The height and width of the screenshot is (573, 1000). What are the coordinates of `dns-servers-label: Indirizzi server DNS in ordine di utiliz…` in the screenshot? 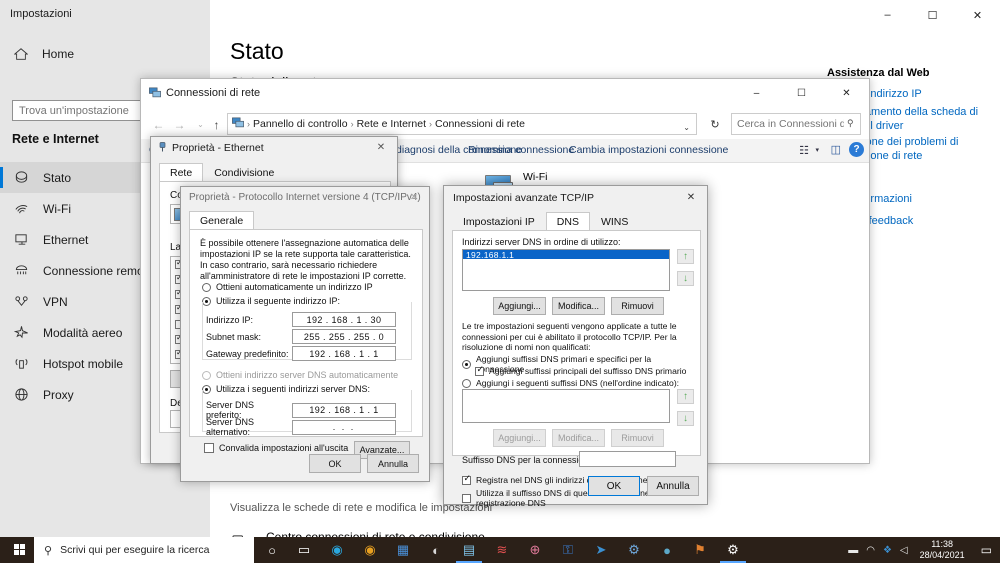 It's located at (541, 242).